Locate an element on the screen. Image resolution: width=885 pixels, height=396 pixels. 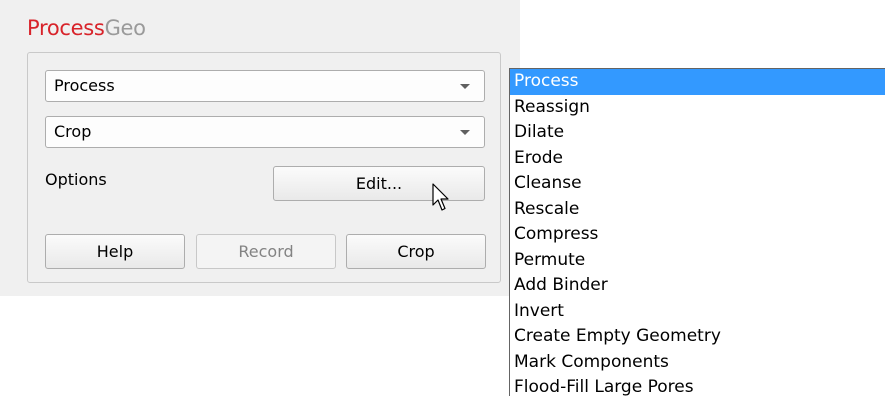
mouse-cursor-icon is located at coordinates (440, 197).